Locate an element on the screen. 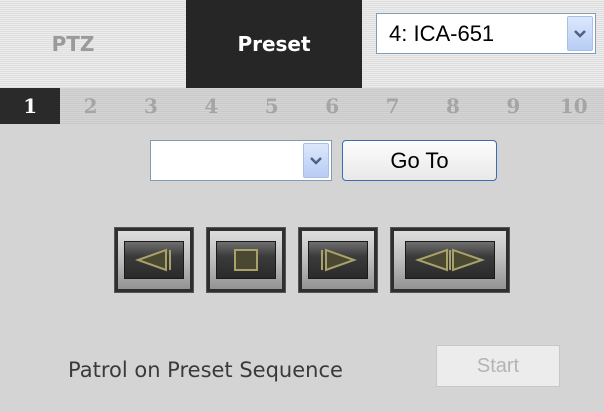 The width and height of the screenshot is (604, 412). tab-preset: Preset is located at coordinates (274, 44).